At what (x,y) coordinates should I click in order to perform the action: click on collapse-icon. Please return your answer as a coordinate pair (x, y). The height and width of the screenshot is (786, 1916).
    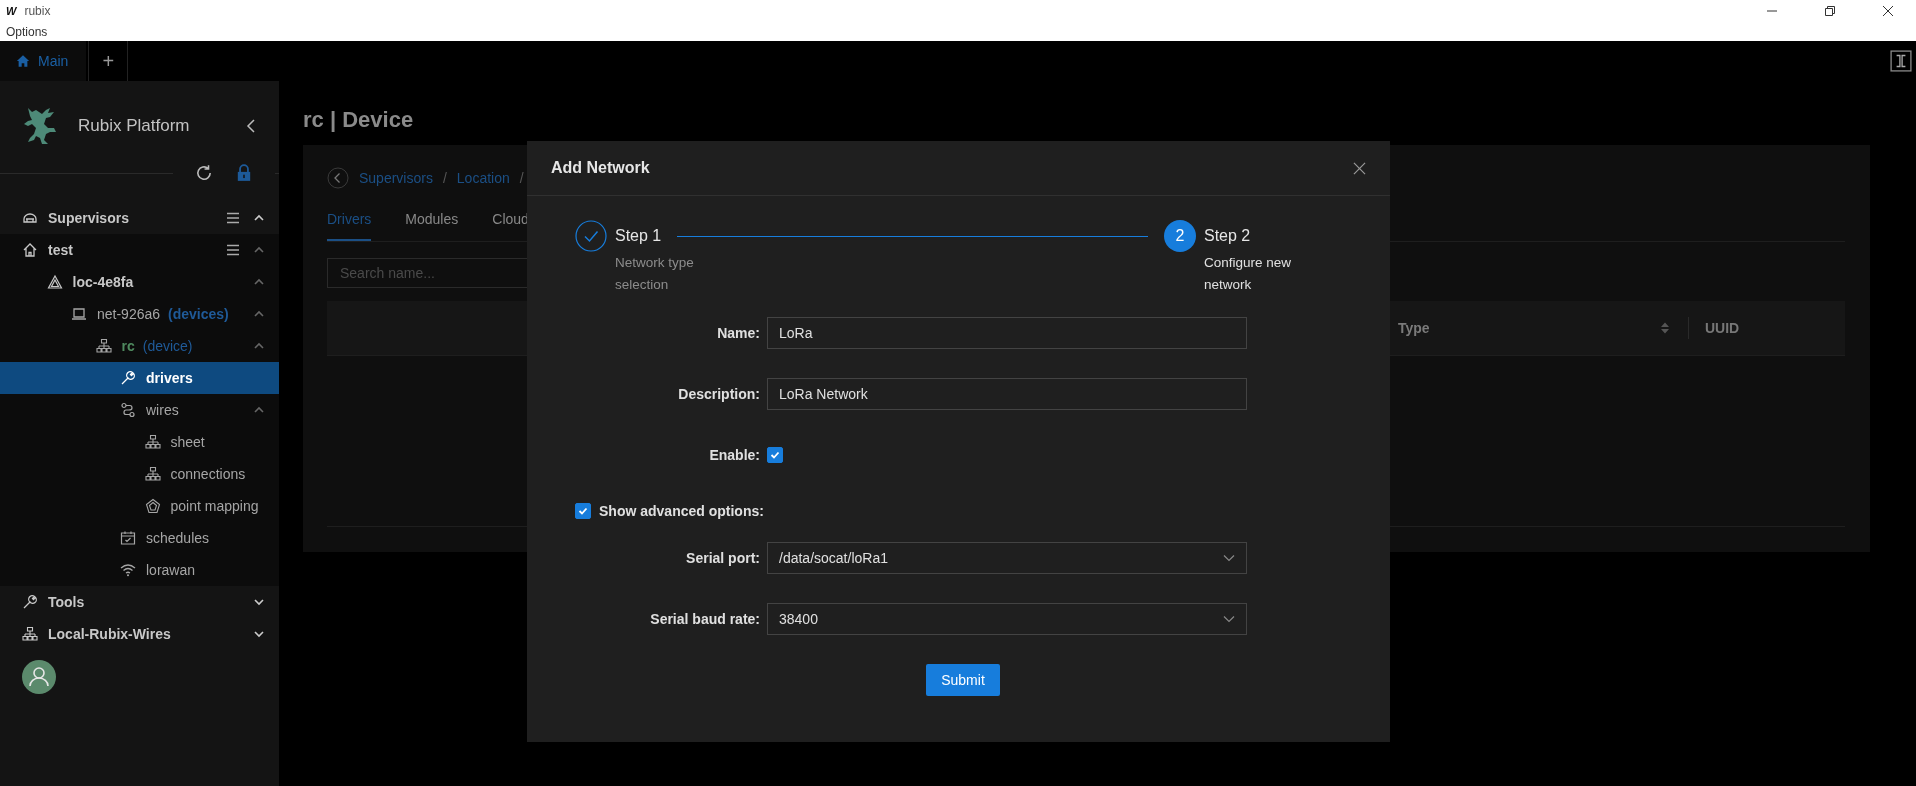
    Looking at the image, I should click on (251, 126).